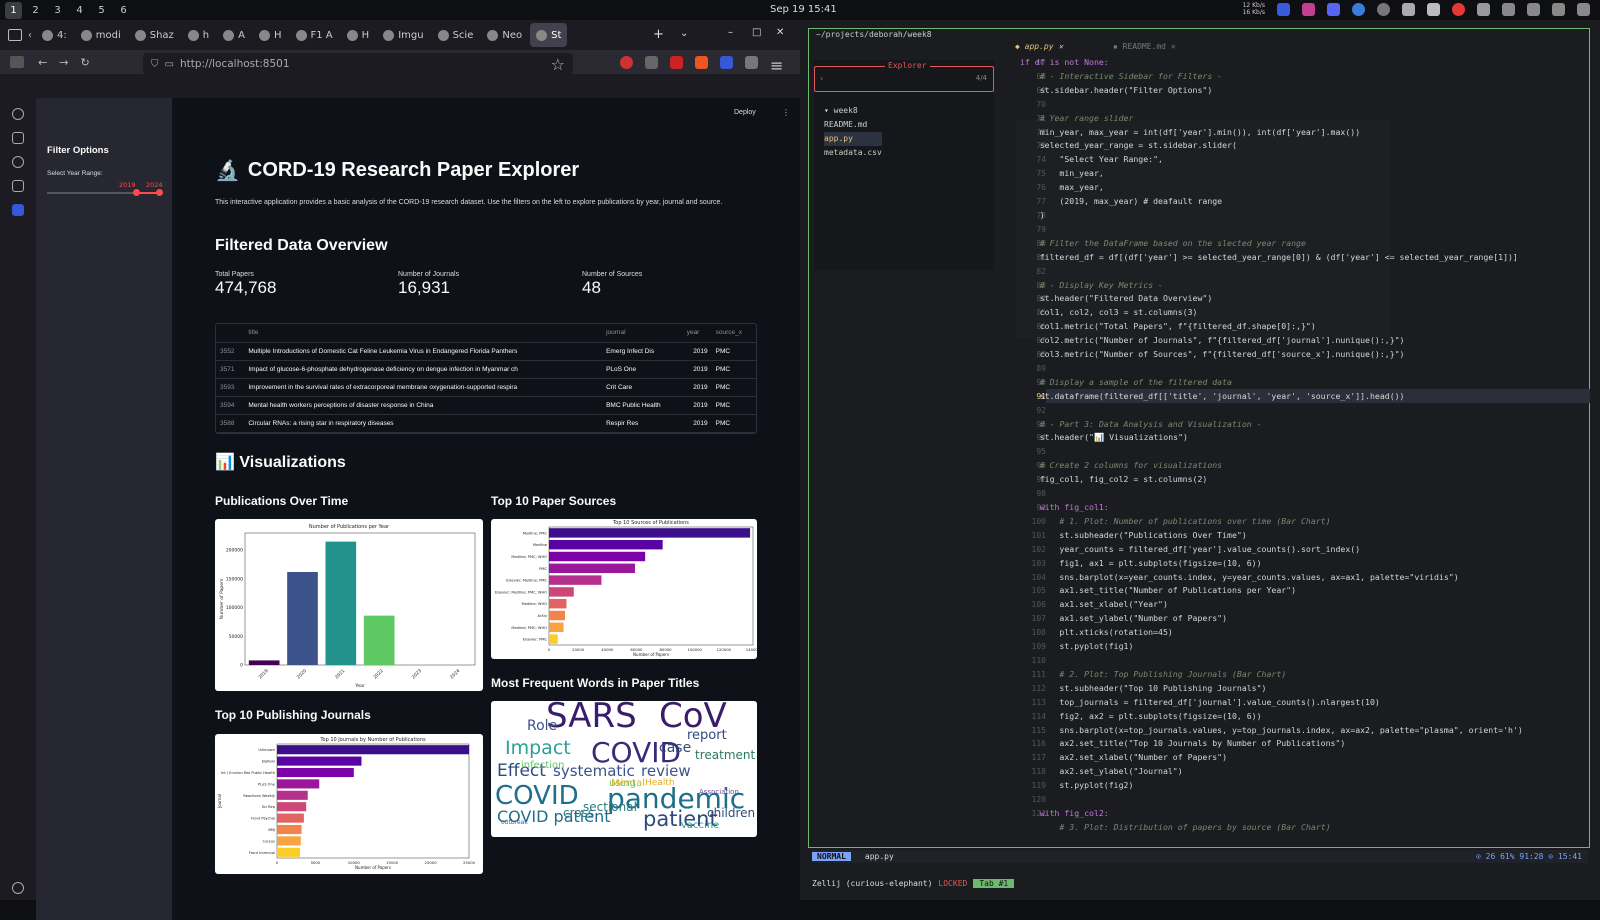  I want to click on explorer-input: Explorer › 4/4, so click(904, 76).